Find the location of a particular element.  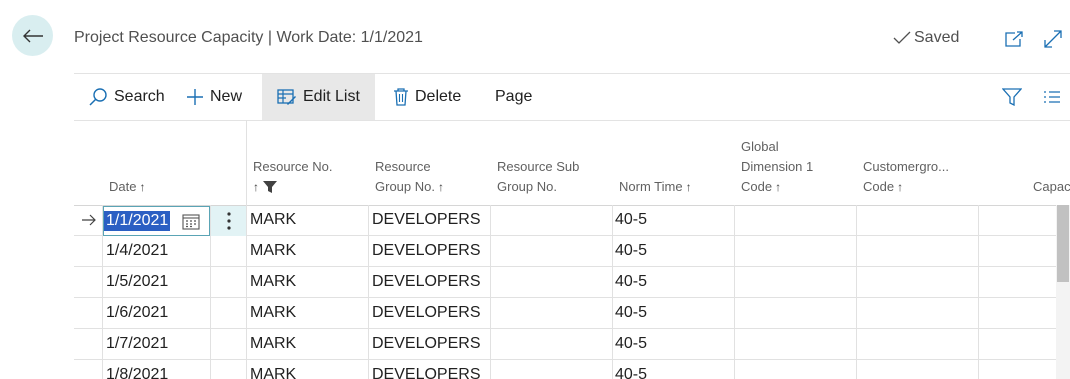

table-row: 1/7/2021 MARK DEVELOPERS 40-5 is located at coordinates (565, 344).